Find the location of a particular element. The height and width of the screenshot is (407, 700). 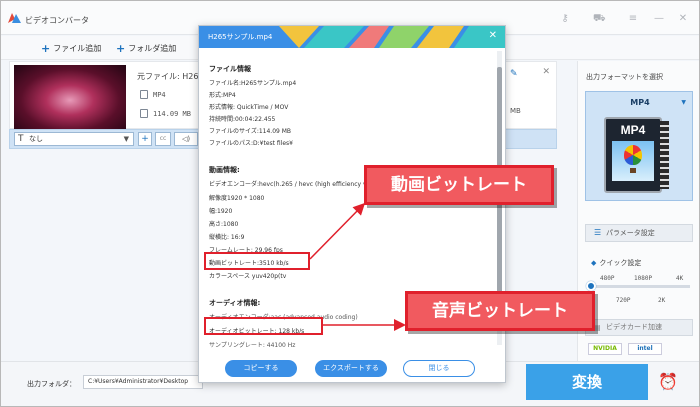

audio-bitrate-callout: 音声ビットレート is located at coordinates (500, 311).